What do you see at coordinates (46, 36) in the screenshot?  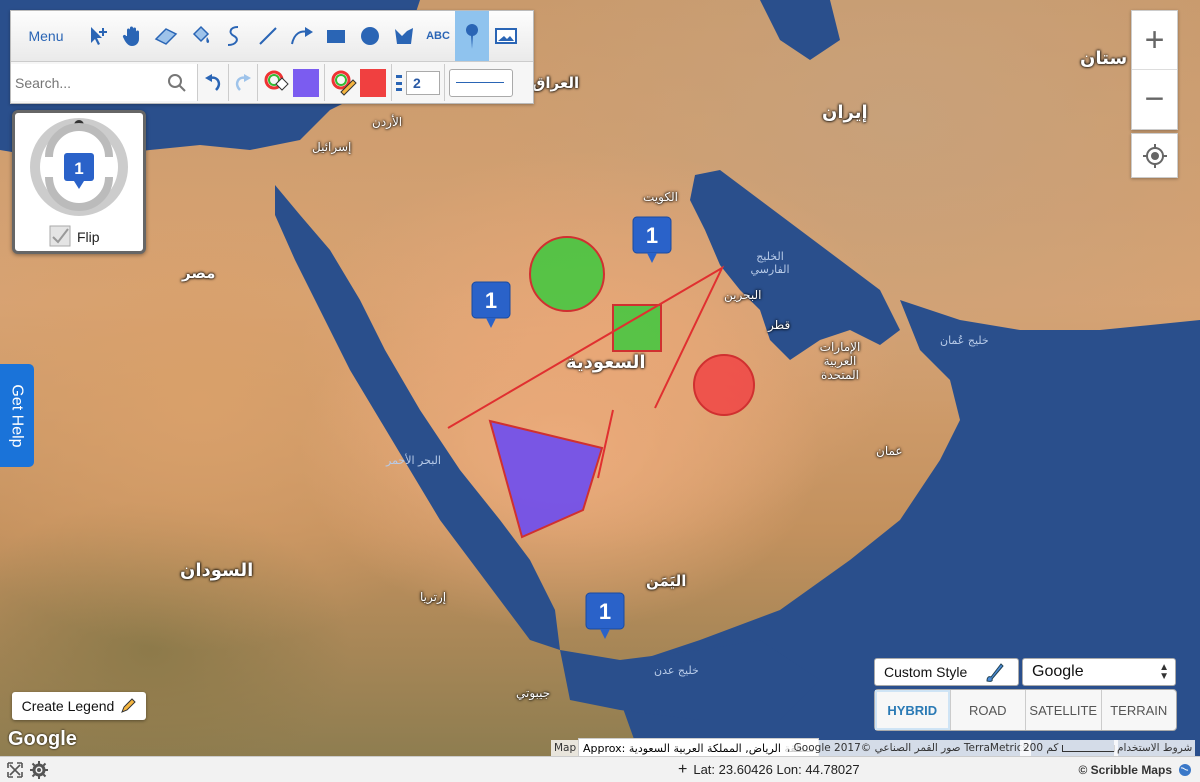 I see `menu-button: Menu` at bounding box center [46, 36].